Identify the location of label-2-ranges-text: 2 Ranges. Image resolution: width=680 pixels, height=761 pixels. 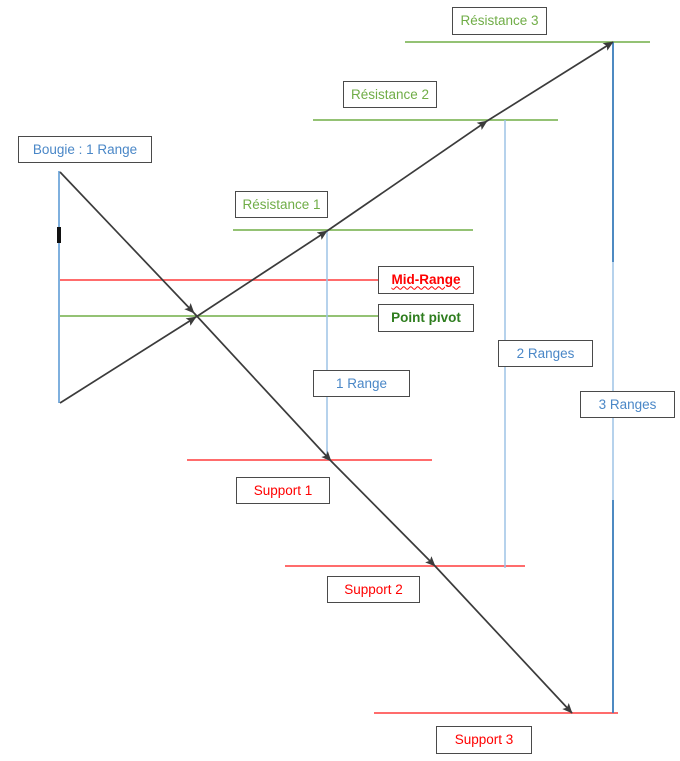
(545, 353).